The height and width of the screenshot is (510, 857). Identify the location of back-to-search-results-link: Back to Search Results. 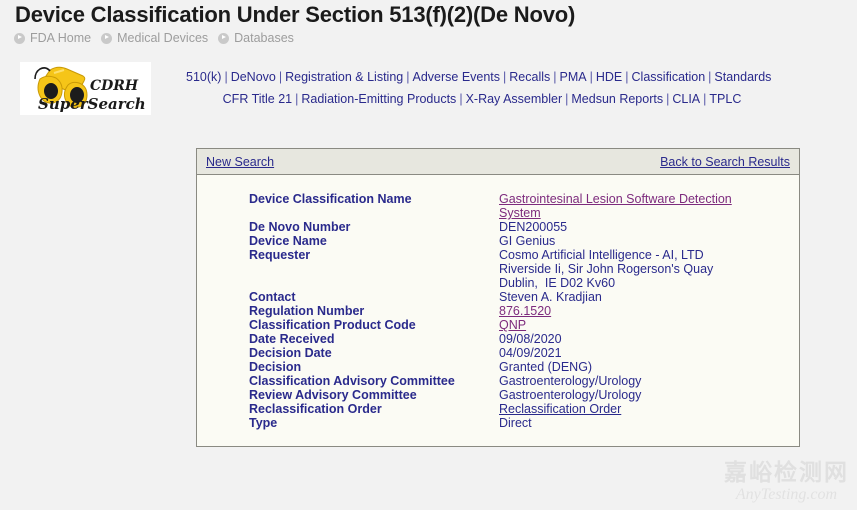
(725, 162).